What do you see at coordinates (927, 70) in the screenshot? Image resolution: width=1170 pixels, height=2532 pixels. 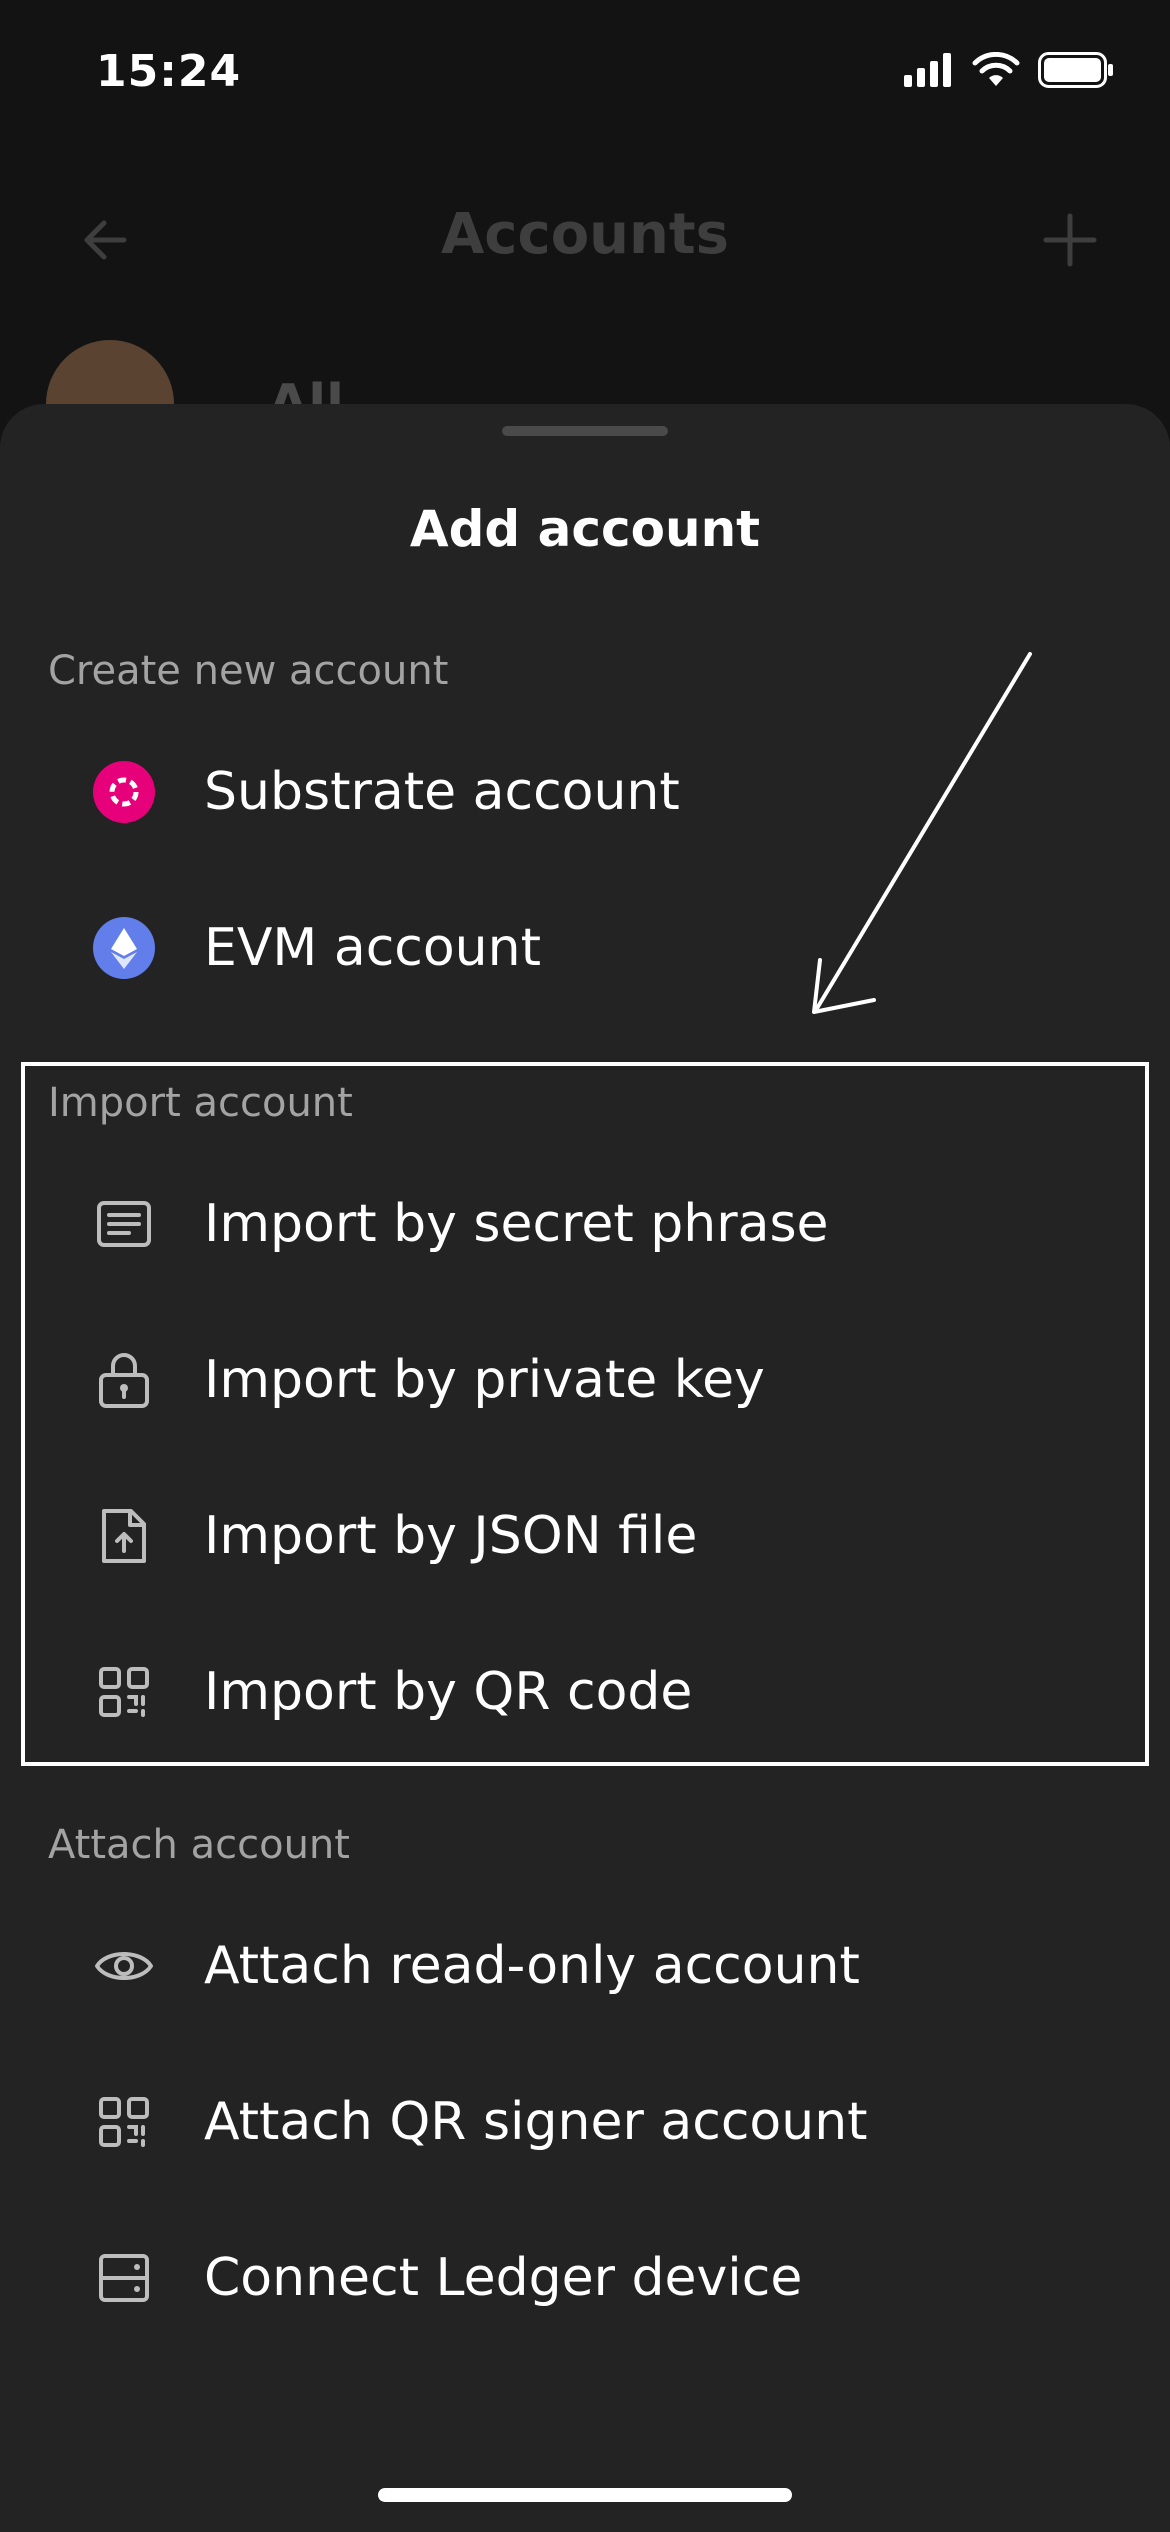 I see `cellular-signal-icon` at bounding box center [927, 70].